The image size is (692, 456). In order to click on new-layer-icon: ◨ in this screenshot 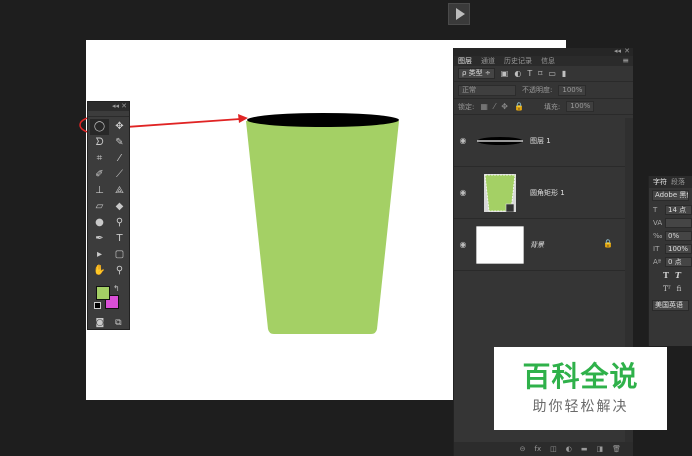, I will do `click(599, 449)`.